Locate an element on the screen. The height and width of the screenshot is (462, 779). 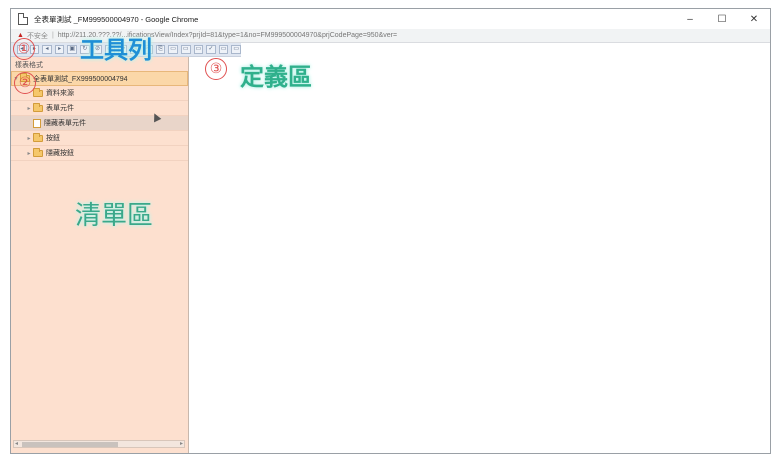
minimize-button: – is located at coordinates (690, 19).